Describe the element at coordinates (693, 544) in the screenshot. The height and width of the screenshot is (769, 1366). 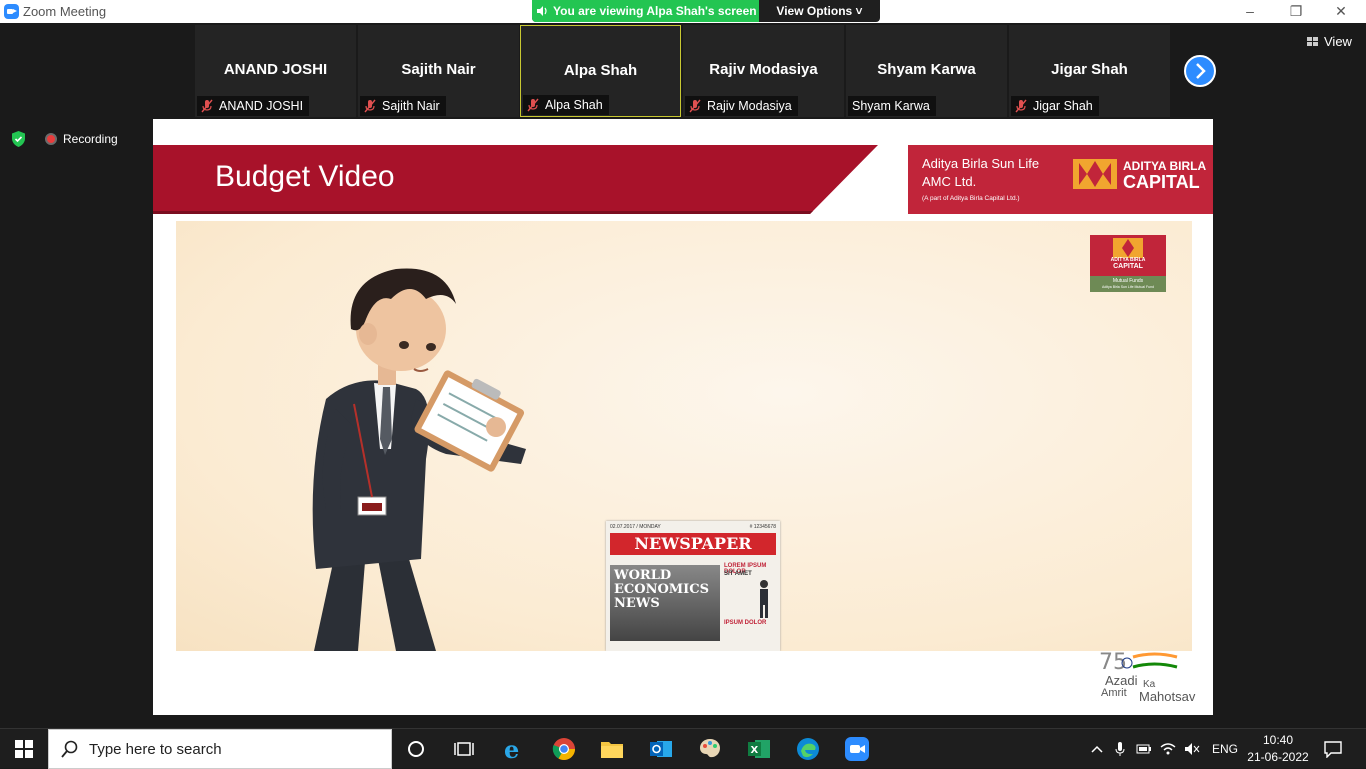
I see `newspaper-masthead: NEWSPAPER` at that location.